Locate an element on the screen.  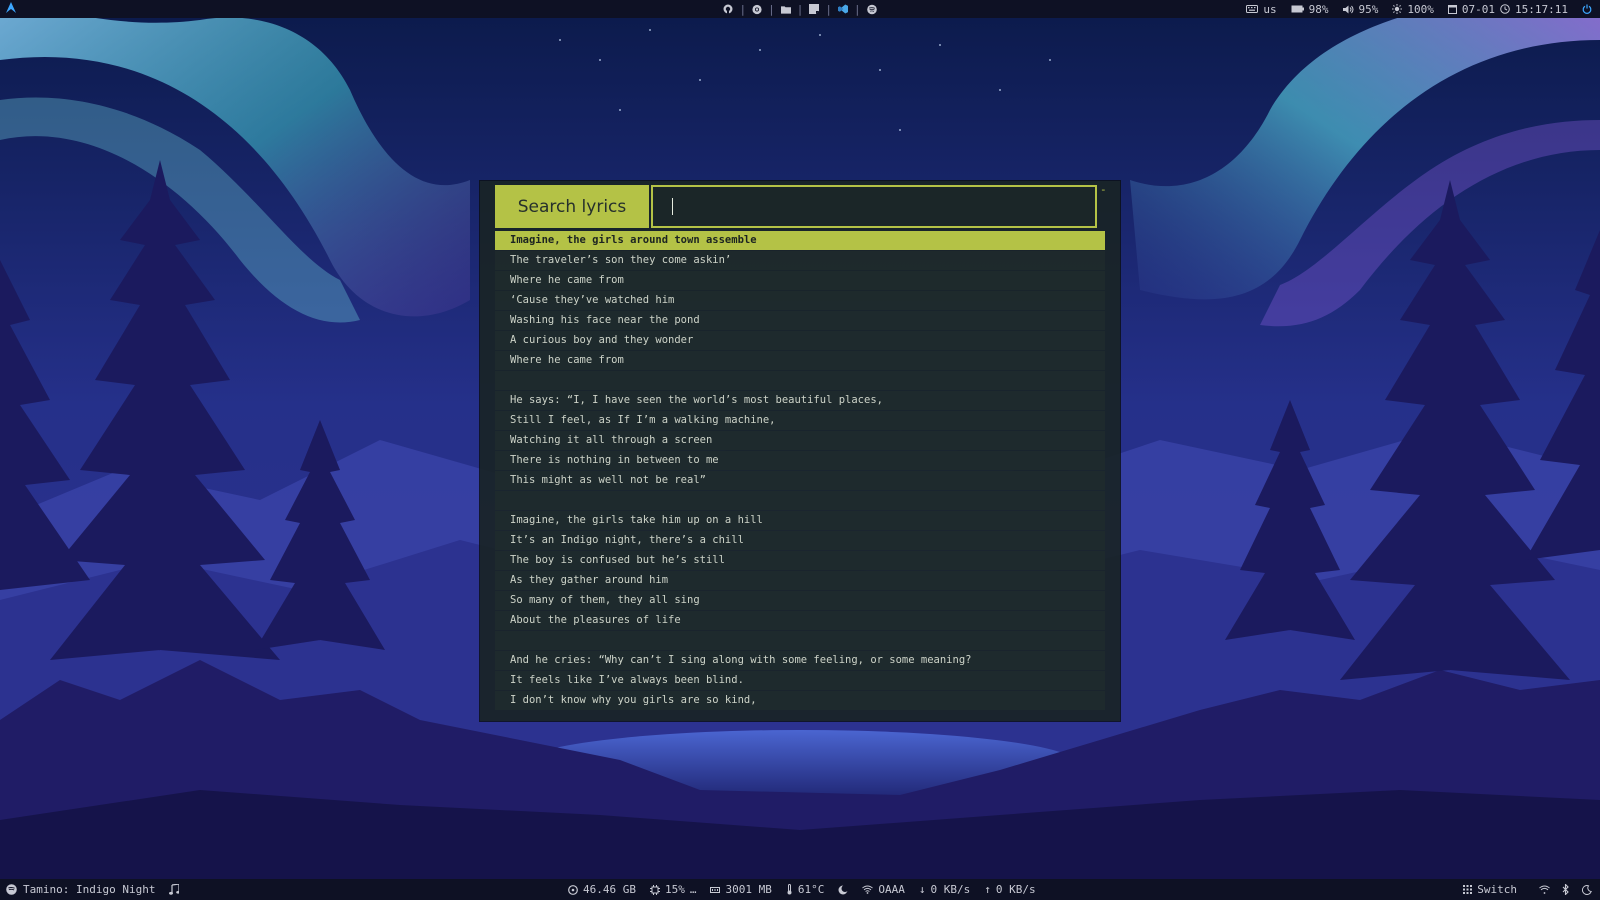
moon-icon is located at coordinates (843, 889).